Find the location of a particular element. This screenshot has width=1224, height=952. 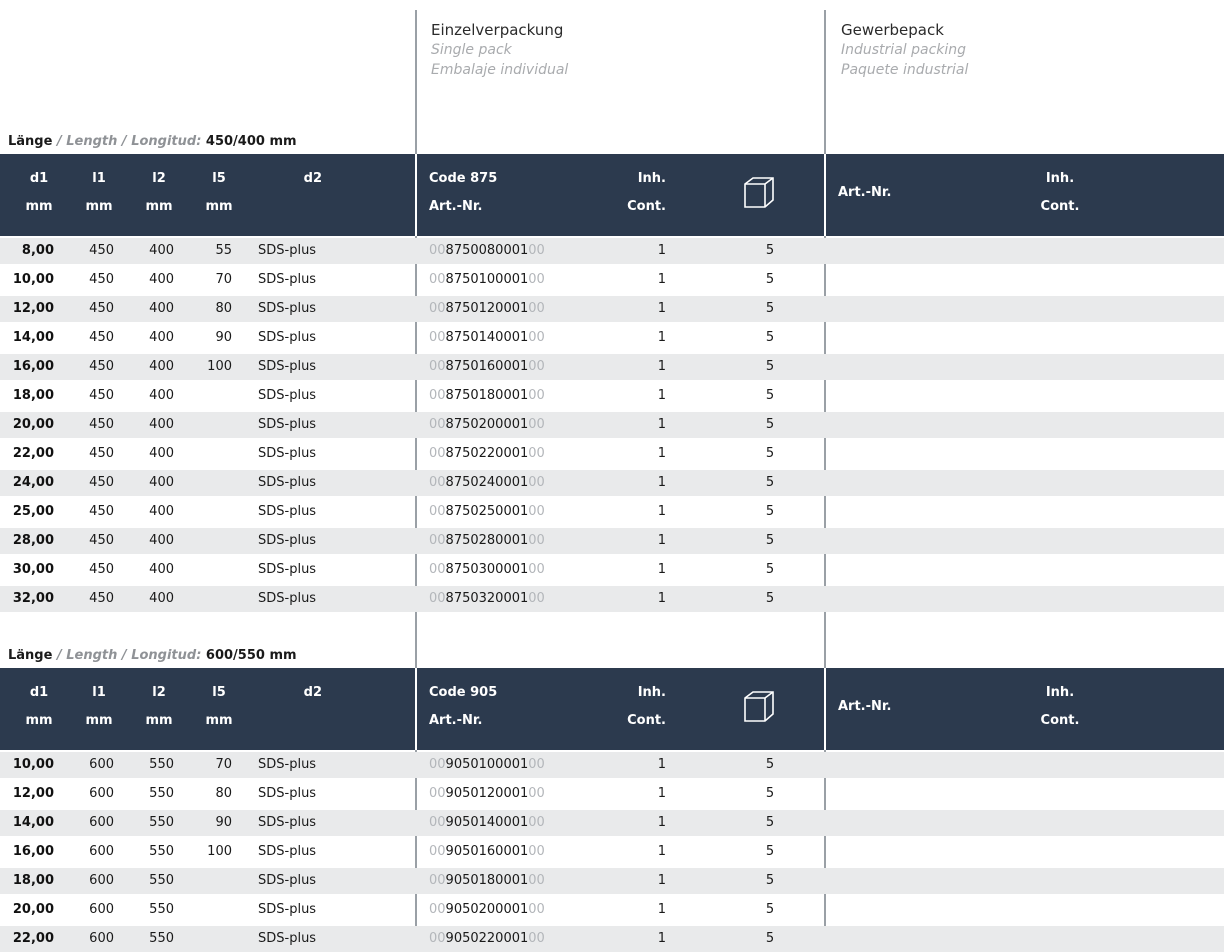

cell-article-number: 00875012000100 is located at coordinates (487, 309).